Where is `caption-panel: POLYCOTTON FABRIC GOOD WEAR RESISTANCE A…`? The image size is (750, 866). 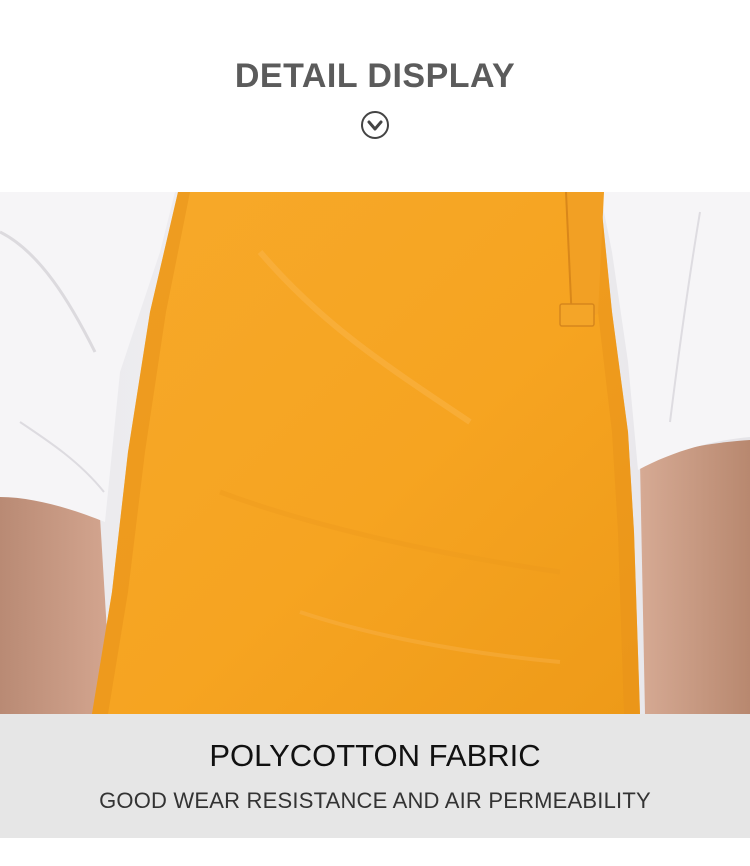
caption-panel: POLYCOTTON FABRIC GOOD WEAR RESISTANCE A… is located at coordinates (375, 776).